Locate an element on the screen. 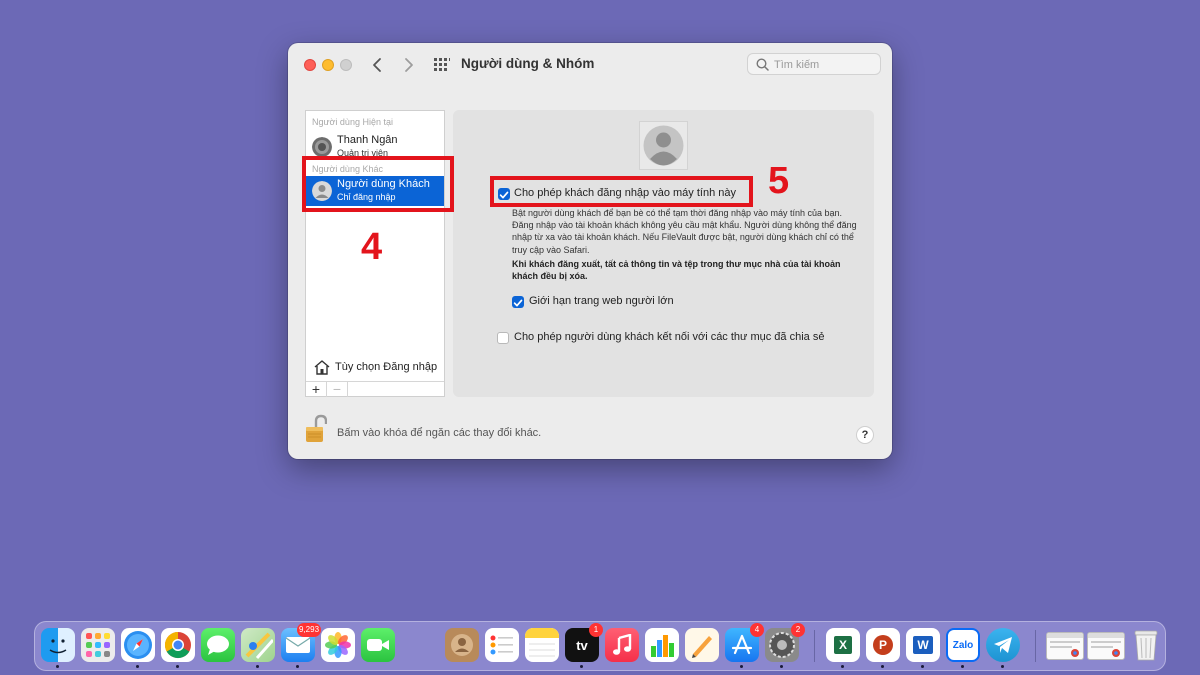 The width and height of the screenshot is (1200, 675). remove-user-button: − is located at coordinates (337, 389).